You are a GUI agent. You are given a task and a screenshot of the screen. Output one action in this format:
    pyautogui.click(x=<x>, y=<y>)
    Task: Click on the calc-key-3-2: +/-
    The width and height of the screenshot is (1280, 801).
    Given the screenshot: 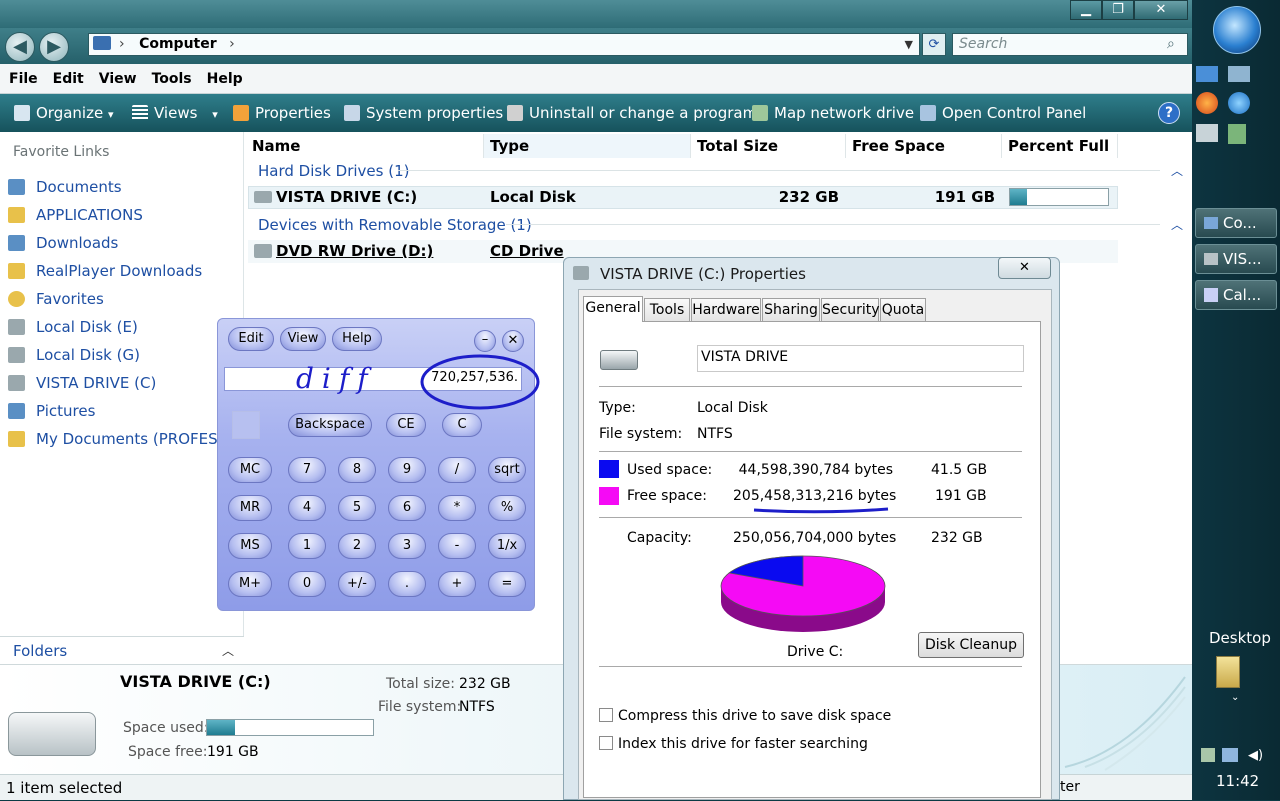 What is the action you would take?
    pyautogui.click(x=357, y=584)
    